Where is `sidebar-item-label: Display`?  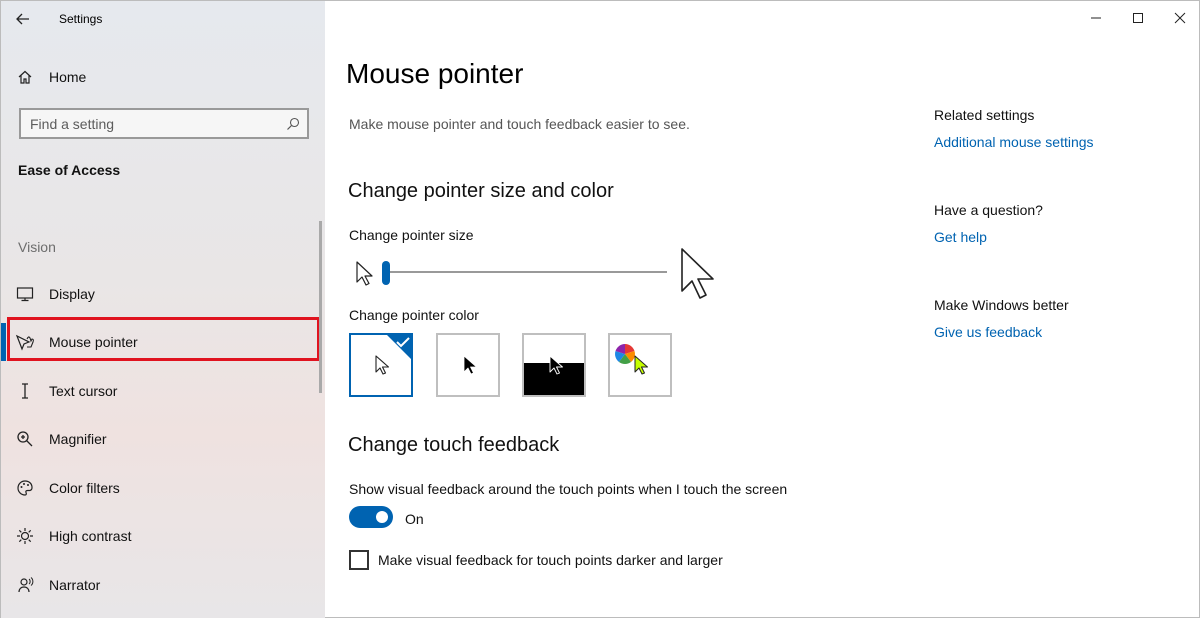
sidebar-item-label: Display is located at coordinates (72, 294).